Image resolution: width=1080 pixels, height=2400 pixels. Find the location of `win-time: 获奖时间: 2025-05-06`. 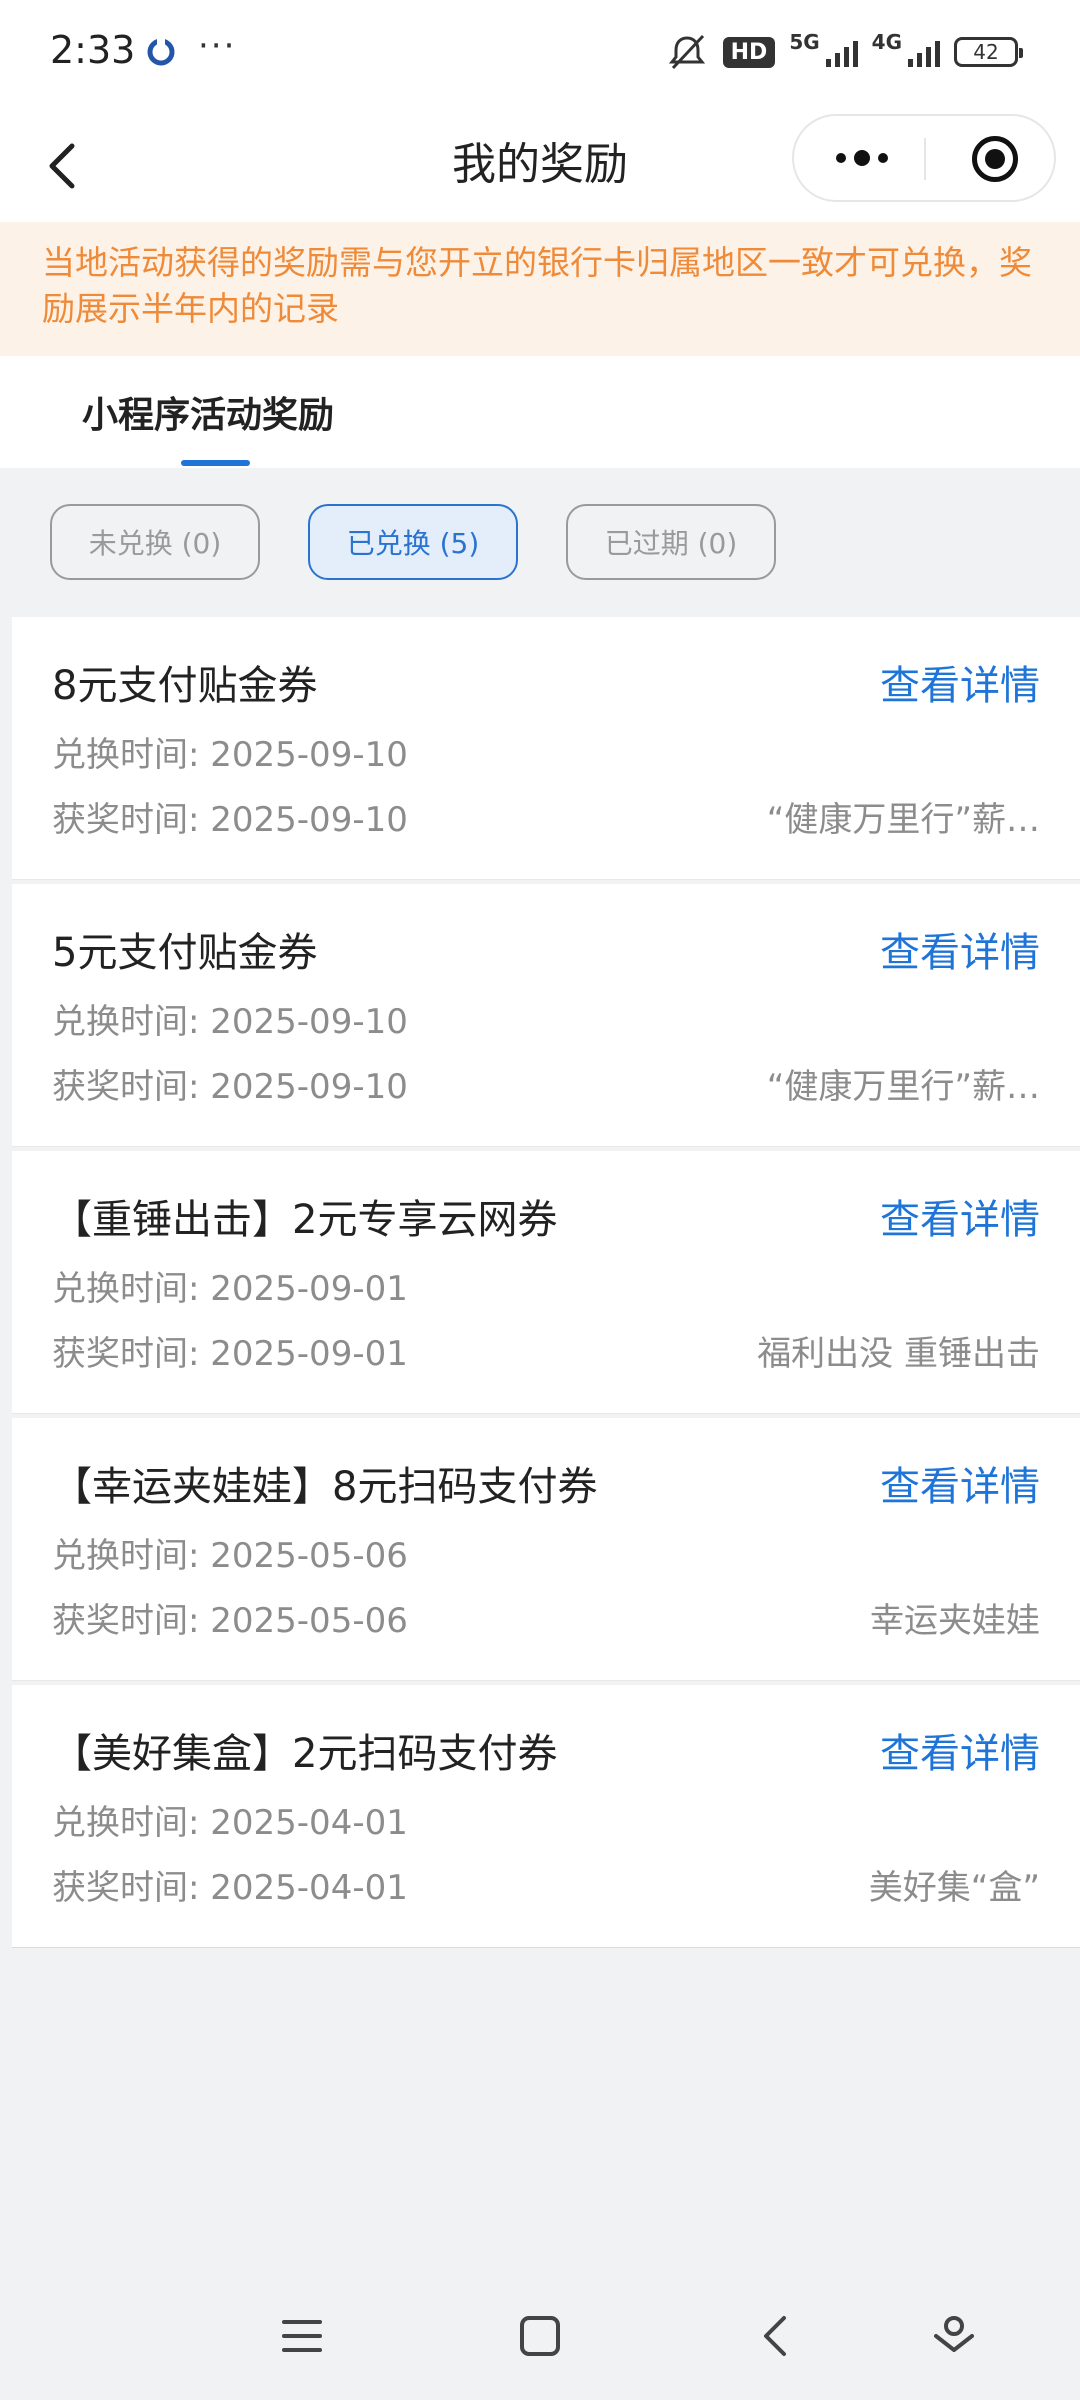

win-time: 获奖时间: 2025-05-06 is located at coordinates (230, 1621).